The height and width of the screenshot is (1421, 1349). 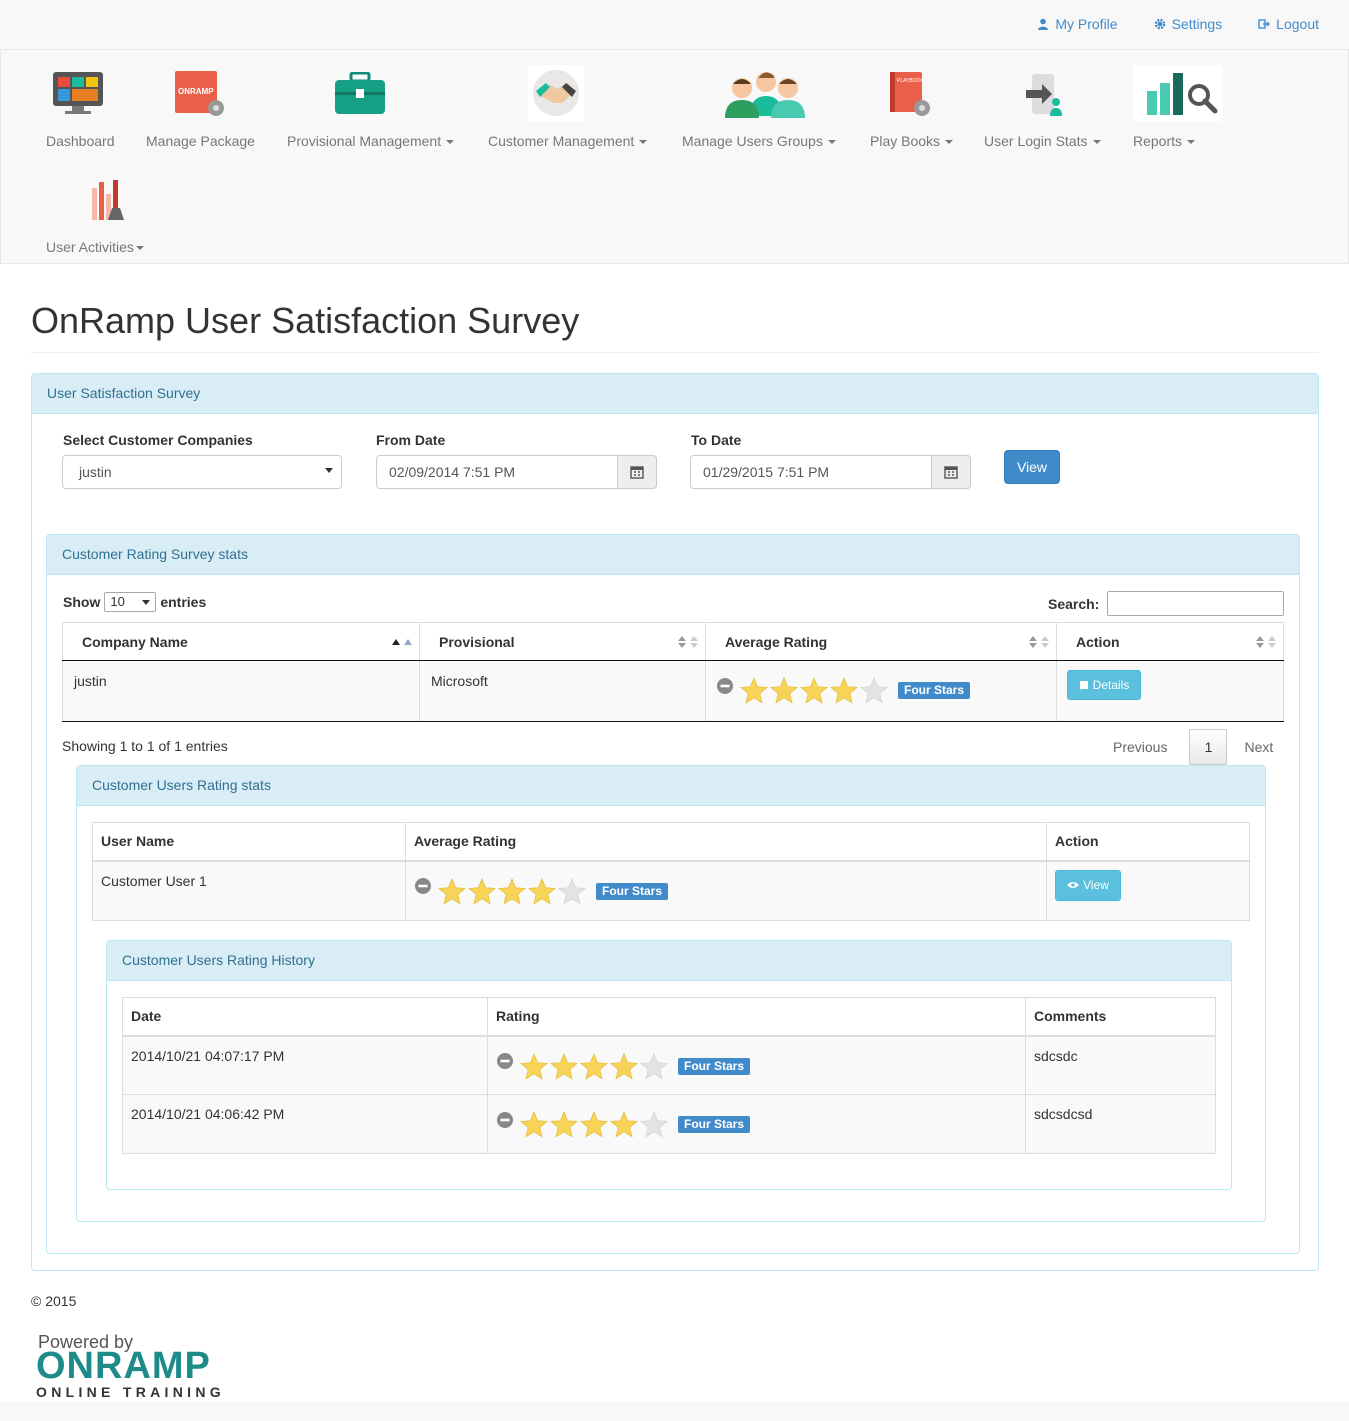 What do you see at coordinates (95, 472) in the screenshot?
I see `company-select-value: justin` at bounding box center [95, 472].